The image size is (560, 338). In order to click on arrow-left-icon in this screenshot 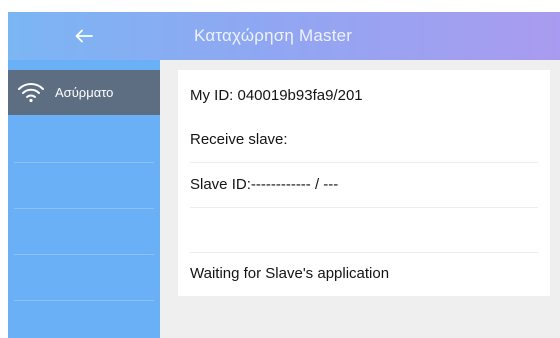, I will do `click(84, 36)`.